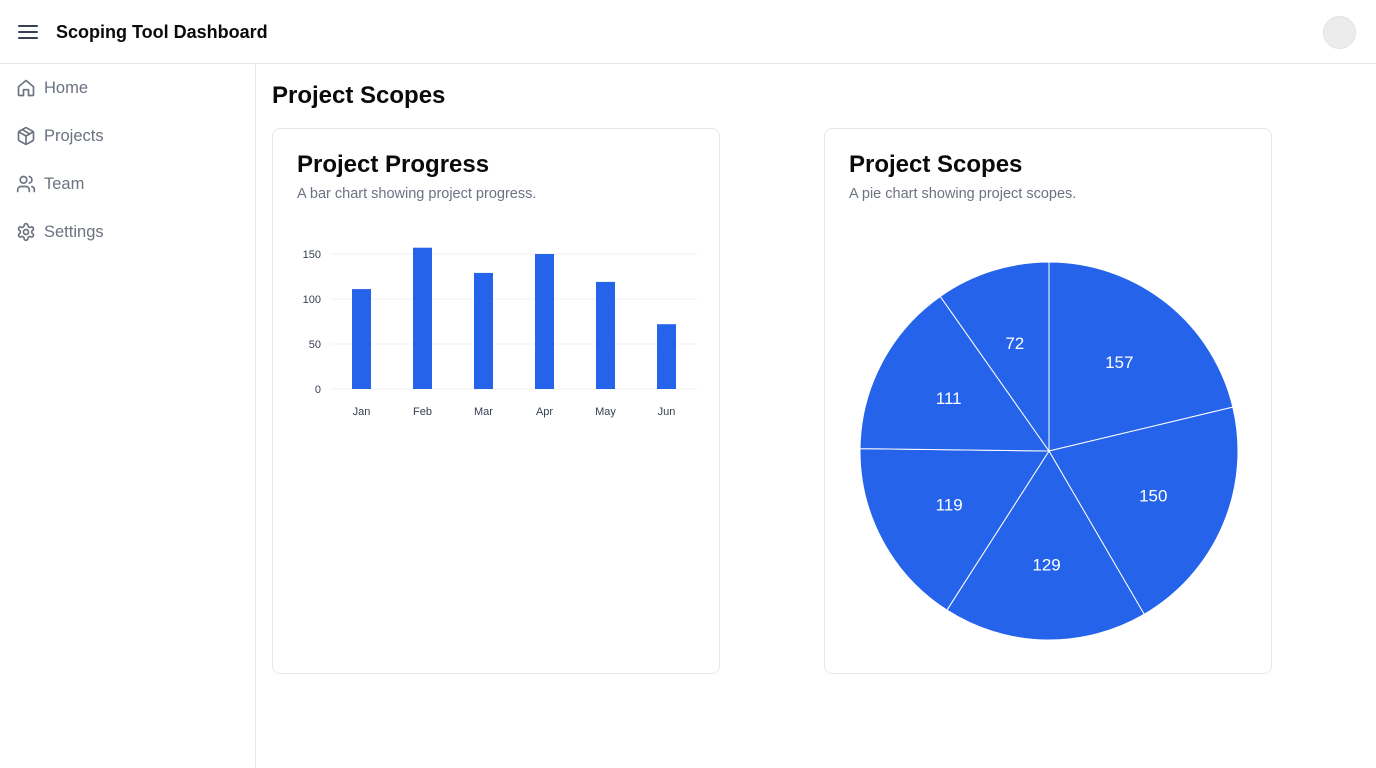  Describe the element at coordinates (949, 505) in the screenshot. I see `pie-slice-label: 119` at that location.